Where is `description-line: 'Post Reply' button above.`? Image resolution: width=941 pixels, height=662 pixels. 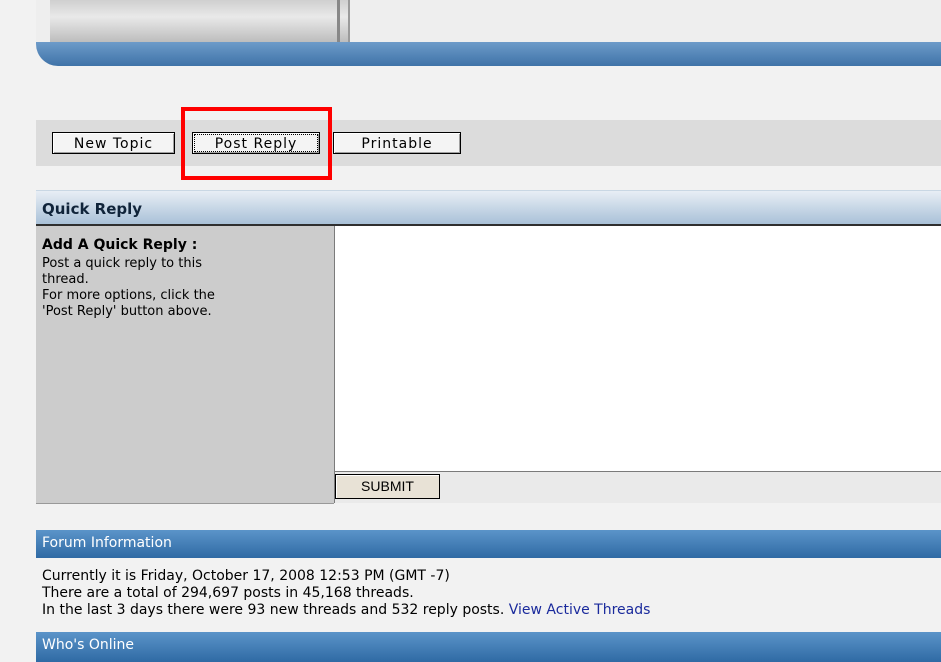 description-line: 'Post Reply' button above. is located at coordinates (127, 311).